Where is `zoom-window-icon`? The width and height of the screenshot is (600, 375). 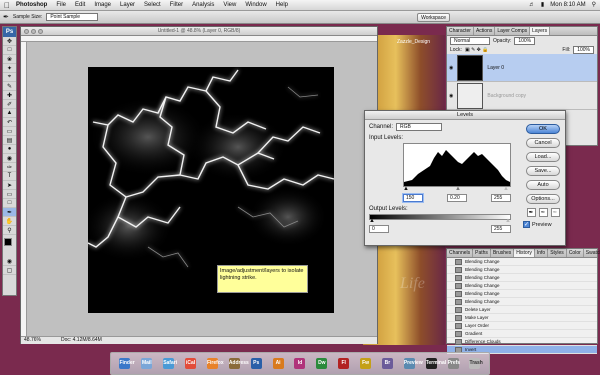 zoom-window-icon is located at coordinates (40, 31).